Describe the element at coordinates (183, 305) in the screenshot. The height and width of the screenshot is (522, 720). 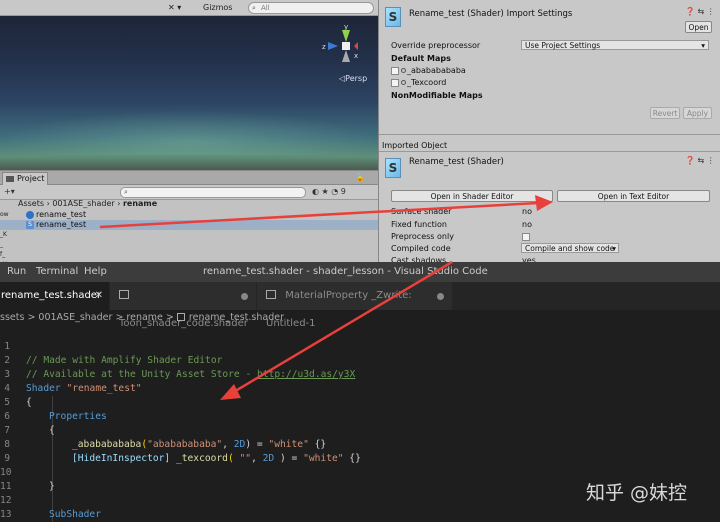
I see `tab-toon-shader-code: Toon_shader_code.shader` at that location.